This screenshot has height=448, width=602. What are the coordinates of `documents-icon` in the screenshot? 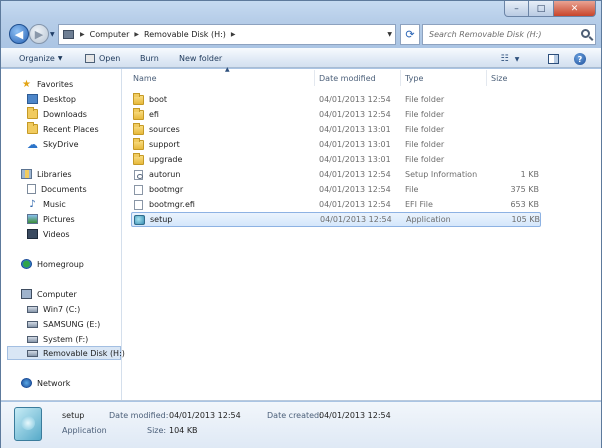 It's located at (31, 189).